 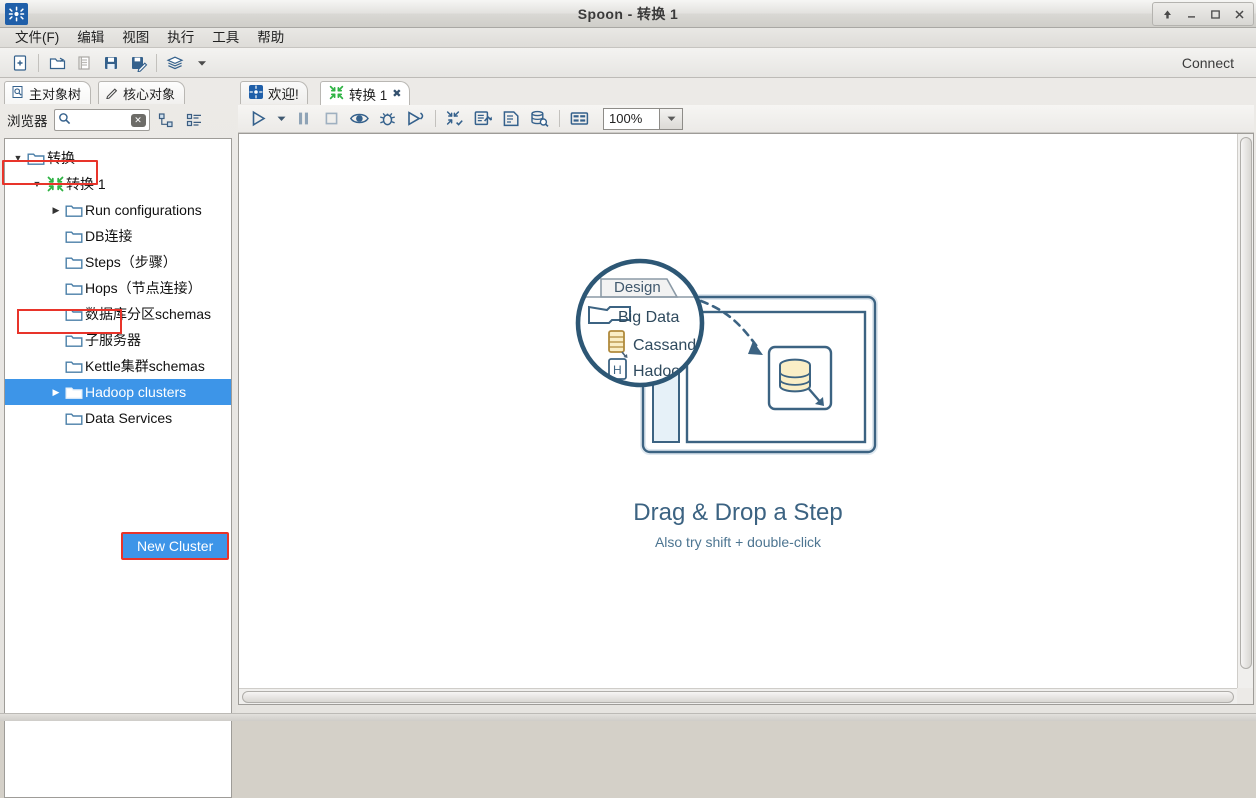 I want to click on menu-run: 执行, so click(x=180, y=38).